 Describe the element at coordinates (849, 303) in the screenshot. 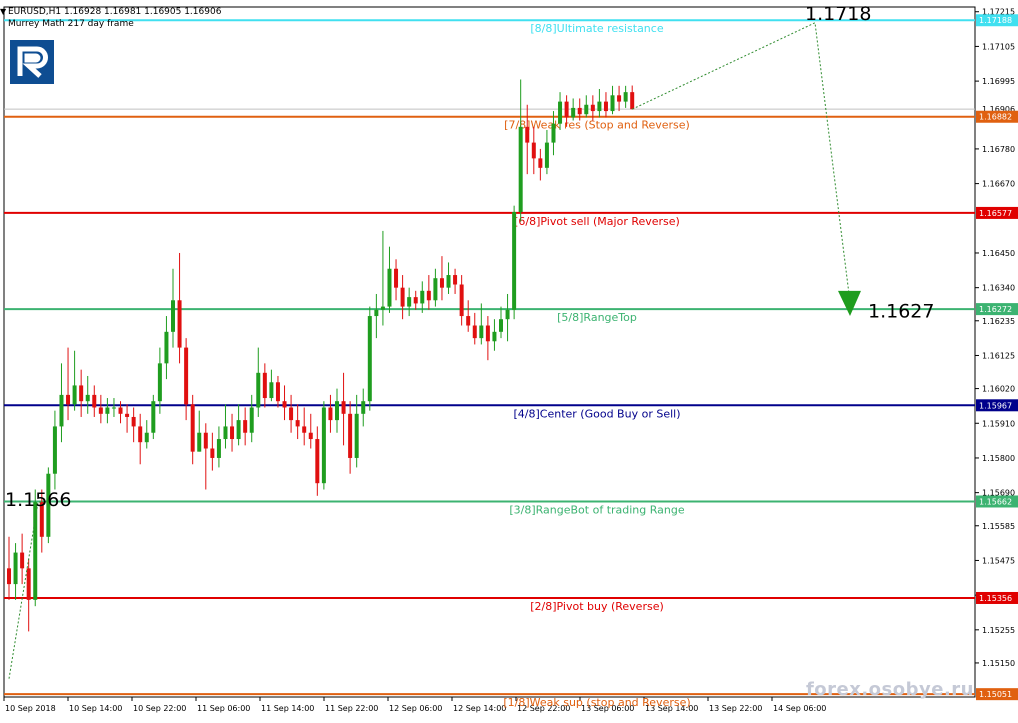

I see `down-arrow-marker` at that location.